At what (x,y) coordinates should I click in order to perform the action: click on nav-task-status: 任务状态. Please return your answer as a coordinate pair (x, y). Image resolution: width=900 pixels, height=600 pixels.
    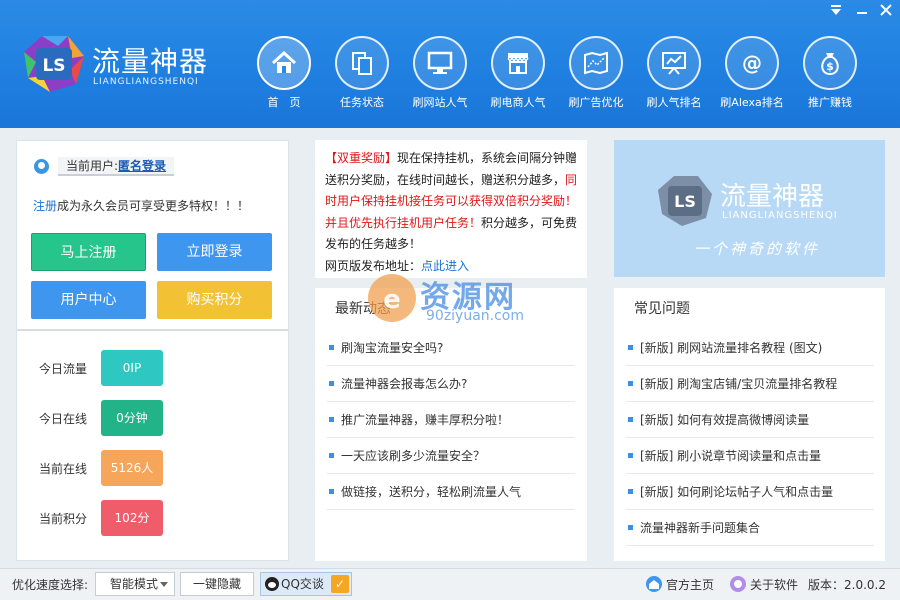
    Looking at the image, I should click on (362, 76).